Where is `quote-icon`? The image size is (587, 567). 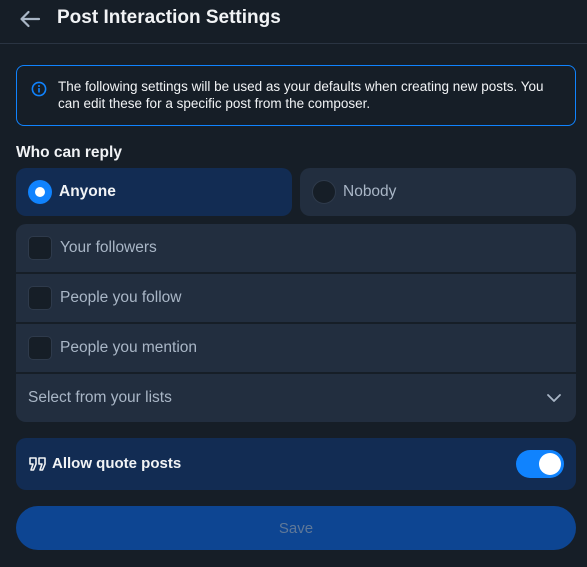 quote-icon is located at coordinates (37, 464).